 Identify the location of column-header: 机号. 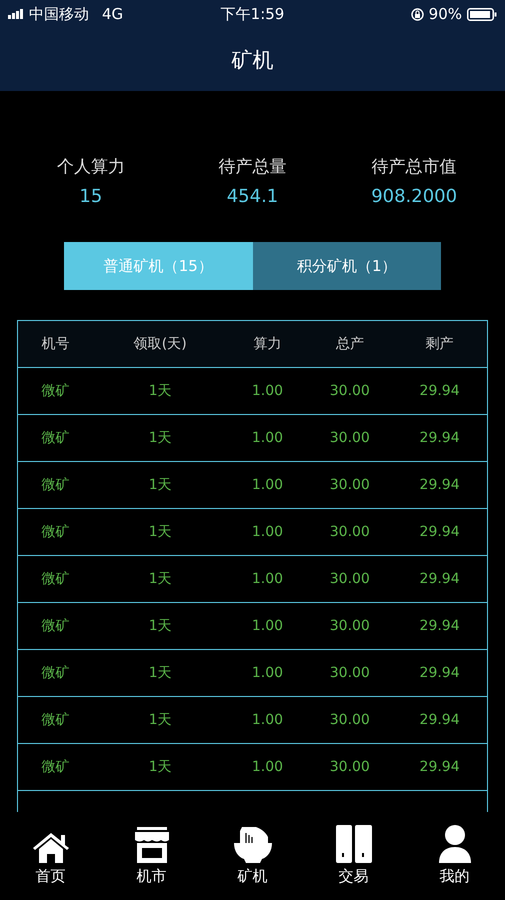
(55, 344).